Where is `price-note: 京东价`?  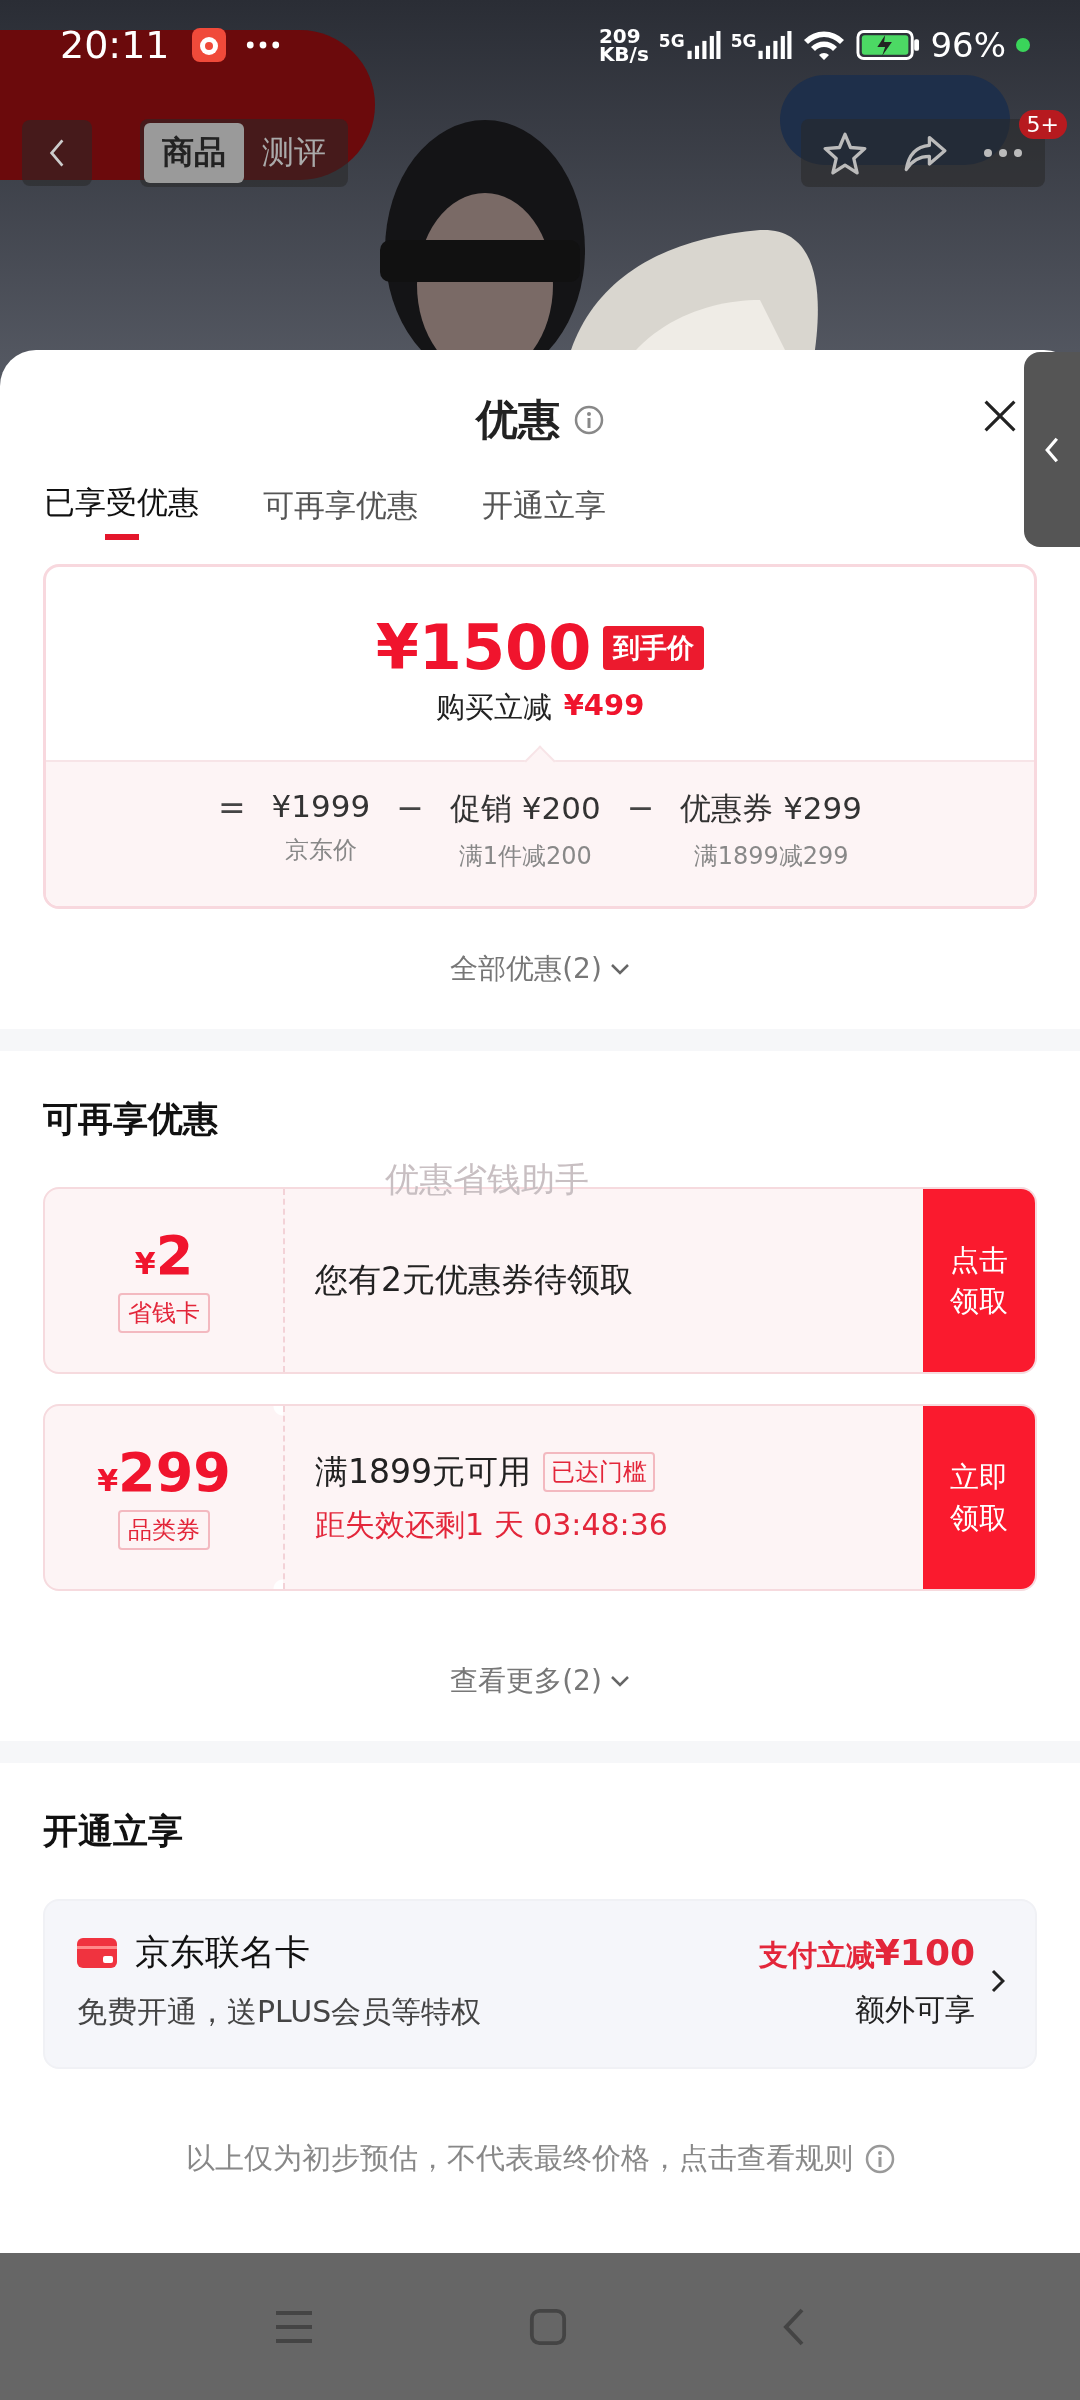 price-note: 京东价 is located at coordinates (320, 850).